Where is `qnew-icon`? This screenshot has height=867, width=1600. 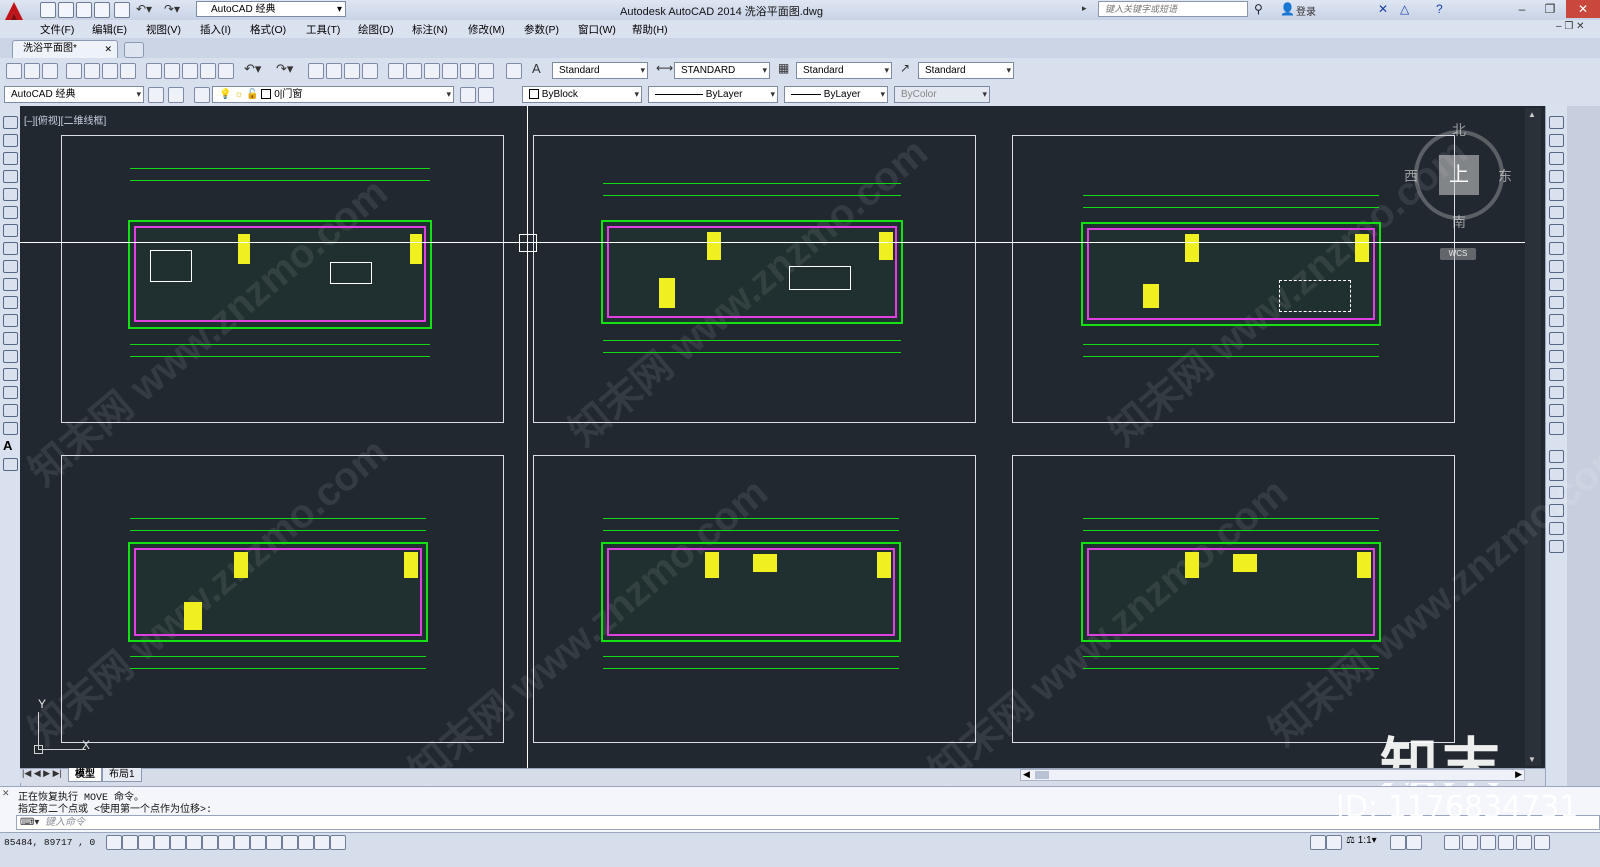 qnew-icon is located at coordinates (14, 71).